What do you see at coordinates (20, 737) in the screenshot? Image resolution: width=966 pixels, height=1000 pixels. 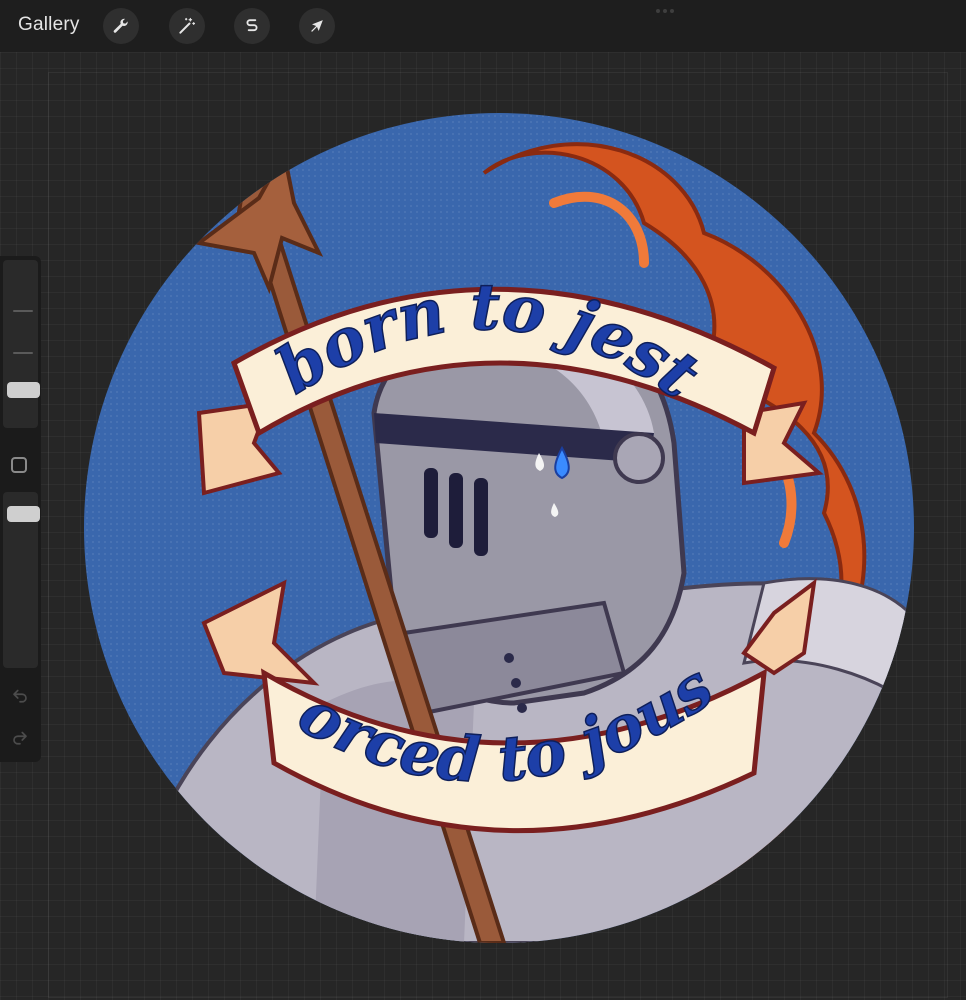 I see `redo-icon` at bounding box center [20, 737].